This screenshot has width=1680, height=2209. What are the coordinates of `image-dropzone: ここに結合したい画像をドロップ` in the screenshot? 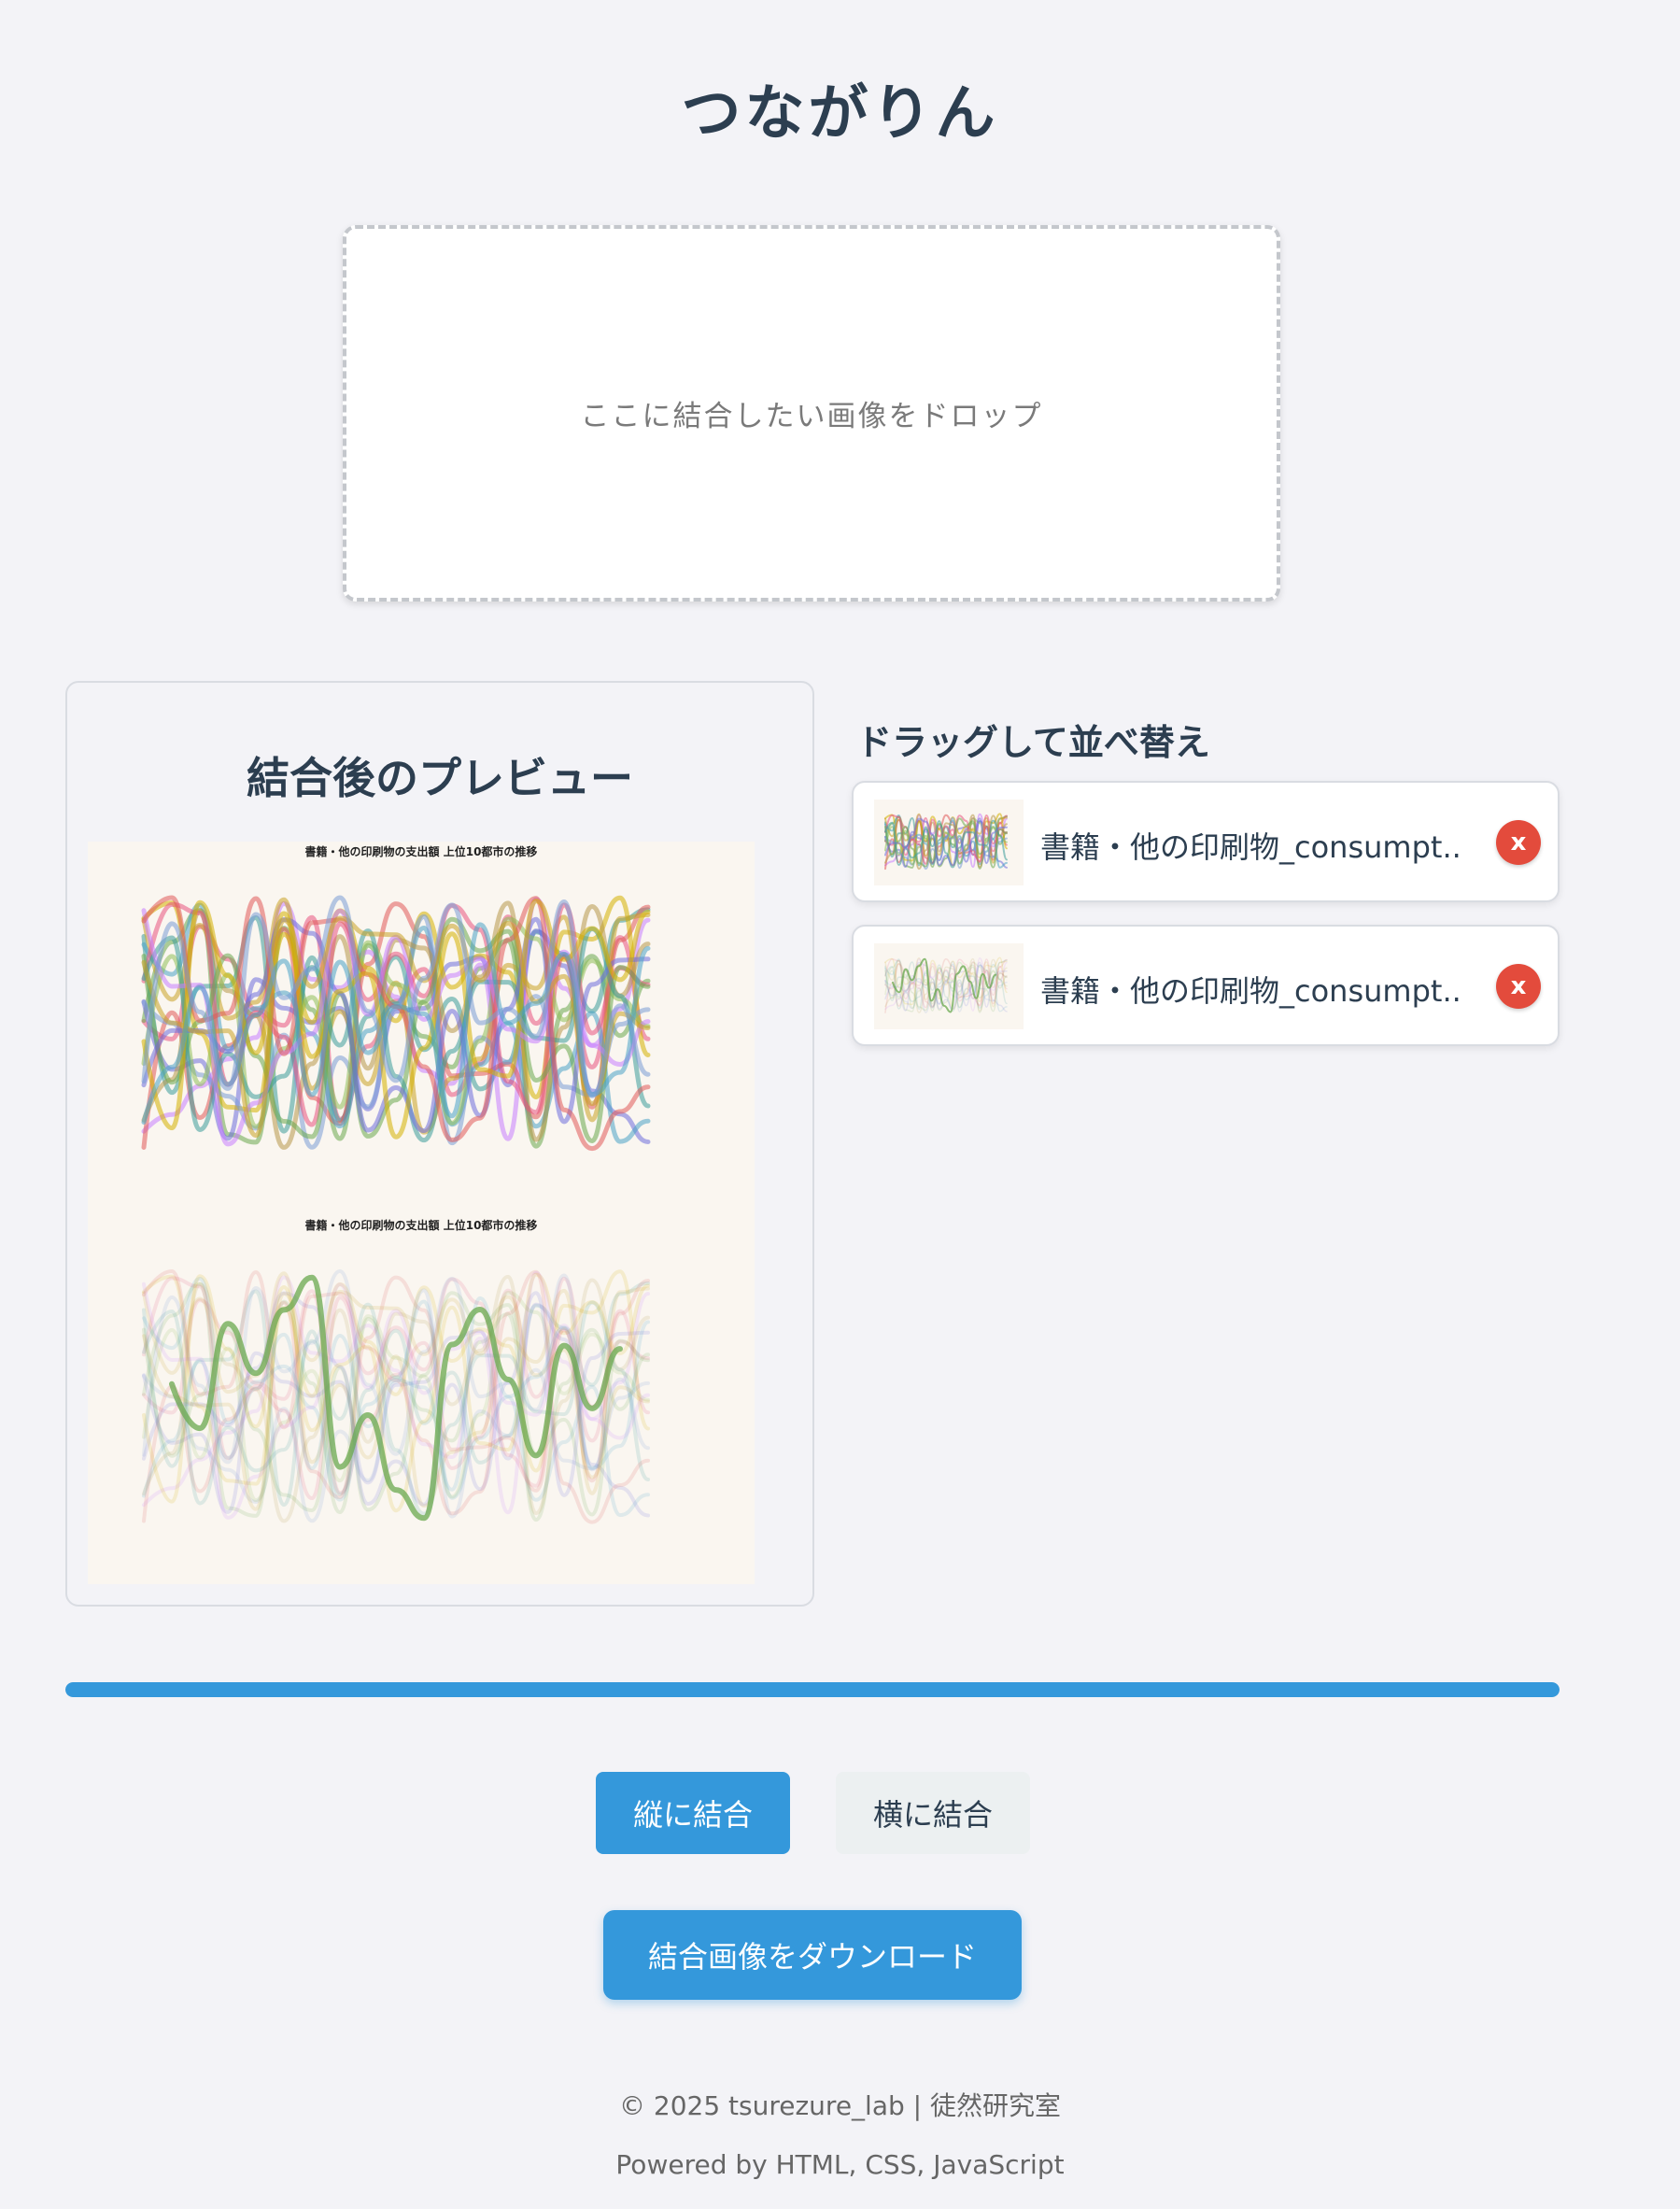 It's located at (811, 413).